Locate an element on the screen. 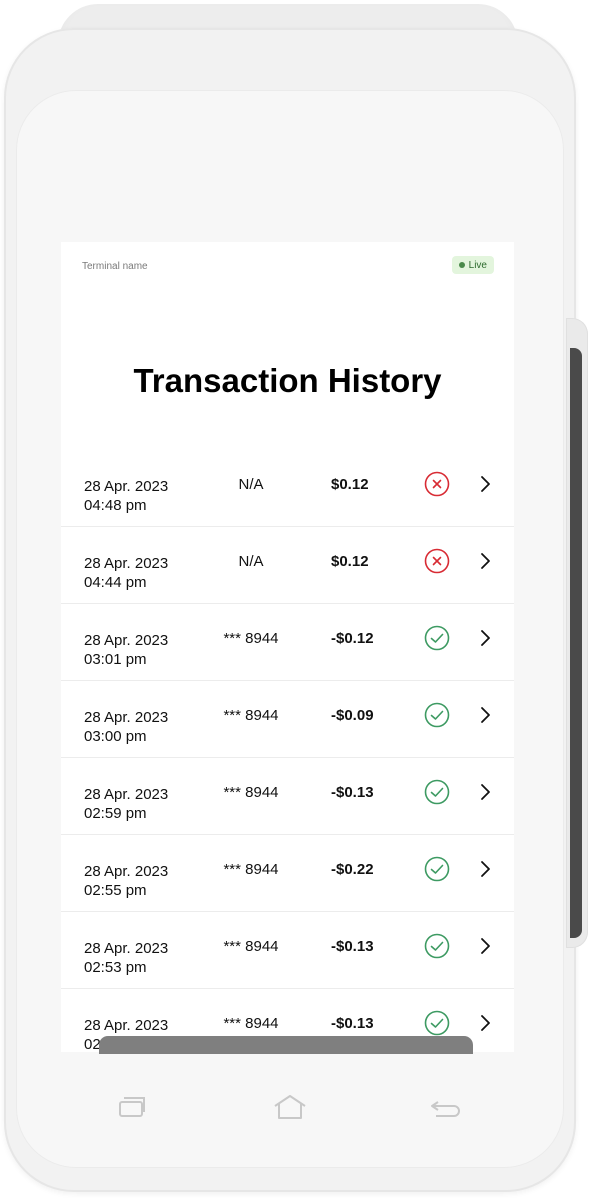  transaction-time: 02:55 pm is located at coordinates (115, 890).